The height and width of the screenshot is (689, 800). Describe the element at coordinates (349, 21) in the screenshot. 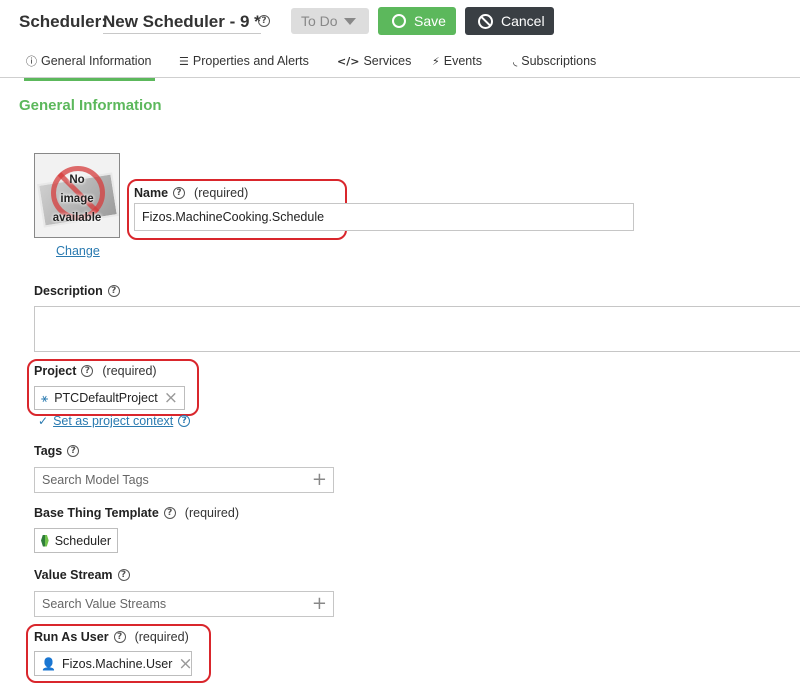

I see `caret-down-icon` at that location.